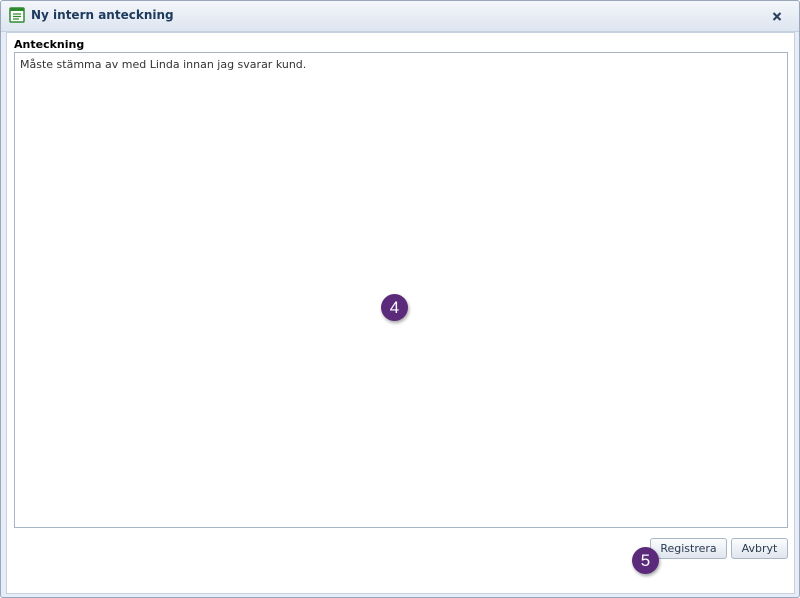 This screenshot has width=800, height=598. I want to click on close-icon, so click(777, 16).